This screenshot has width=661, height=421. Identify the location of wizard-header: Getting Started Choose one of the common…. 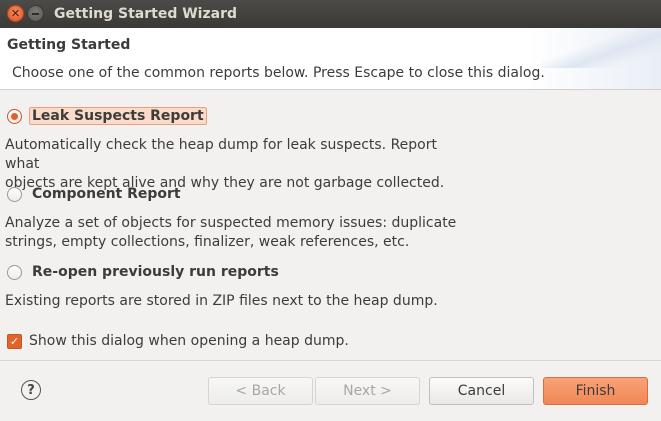
(330, 59).